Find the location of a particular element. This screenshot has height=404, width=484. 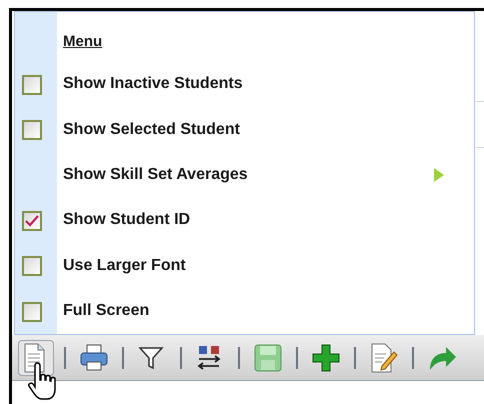

menu-item: Show Selected Student is located at coordinates (265, 129).